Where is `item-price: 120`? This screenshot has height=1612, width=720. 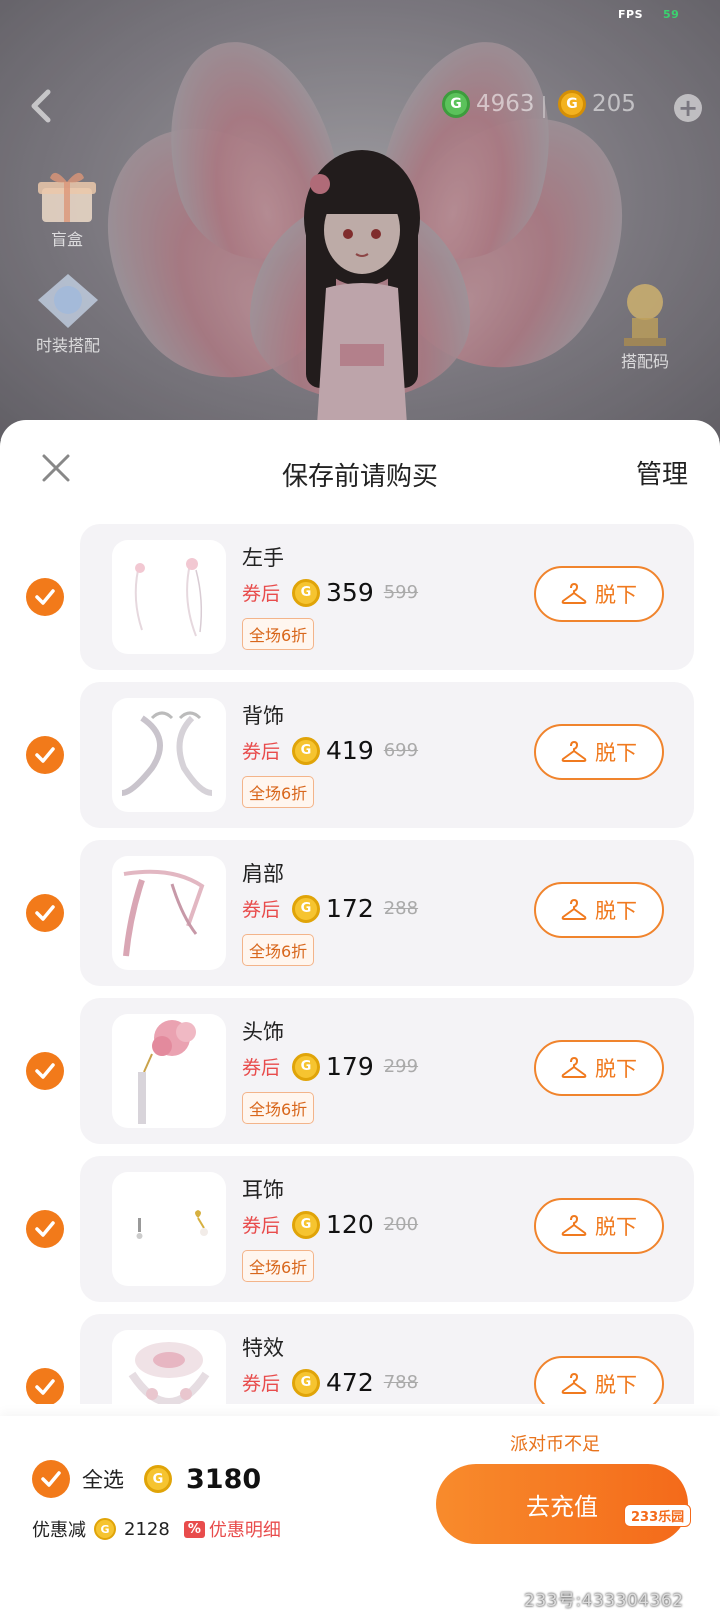 item-price: 120 is located at coordinates (350, 1224).